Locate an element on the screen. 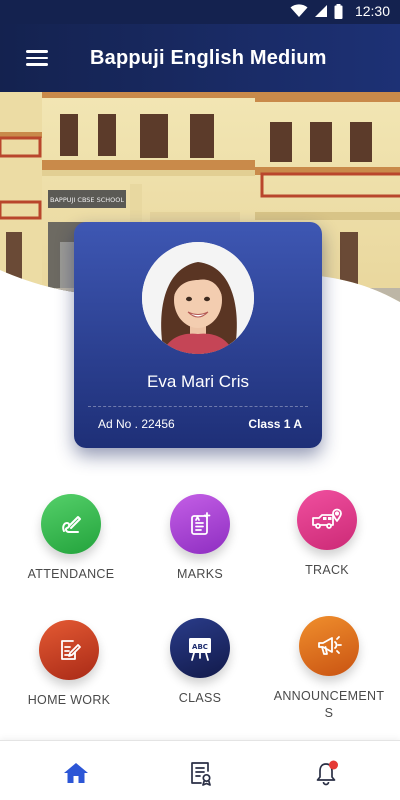 The image size is (400, 800). app-title: Bappuji English Medium is located at coordinates (208, 58).